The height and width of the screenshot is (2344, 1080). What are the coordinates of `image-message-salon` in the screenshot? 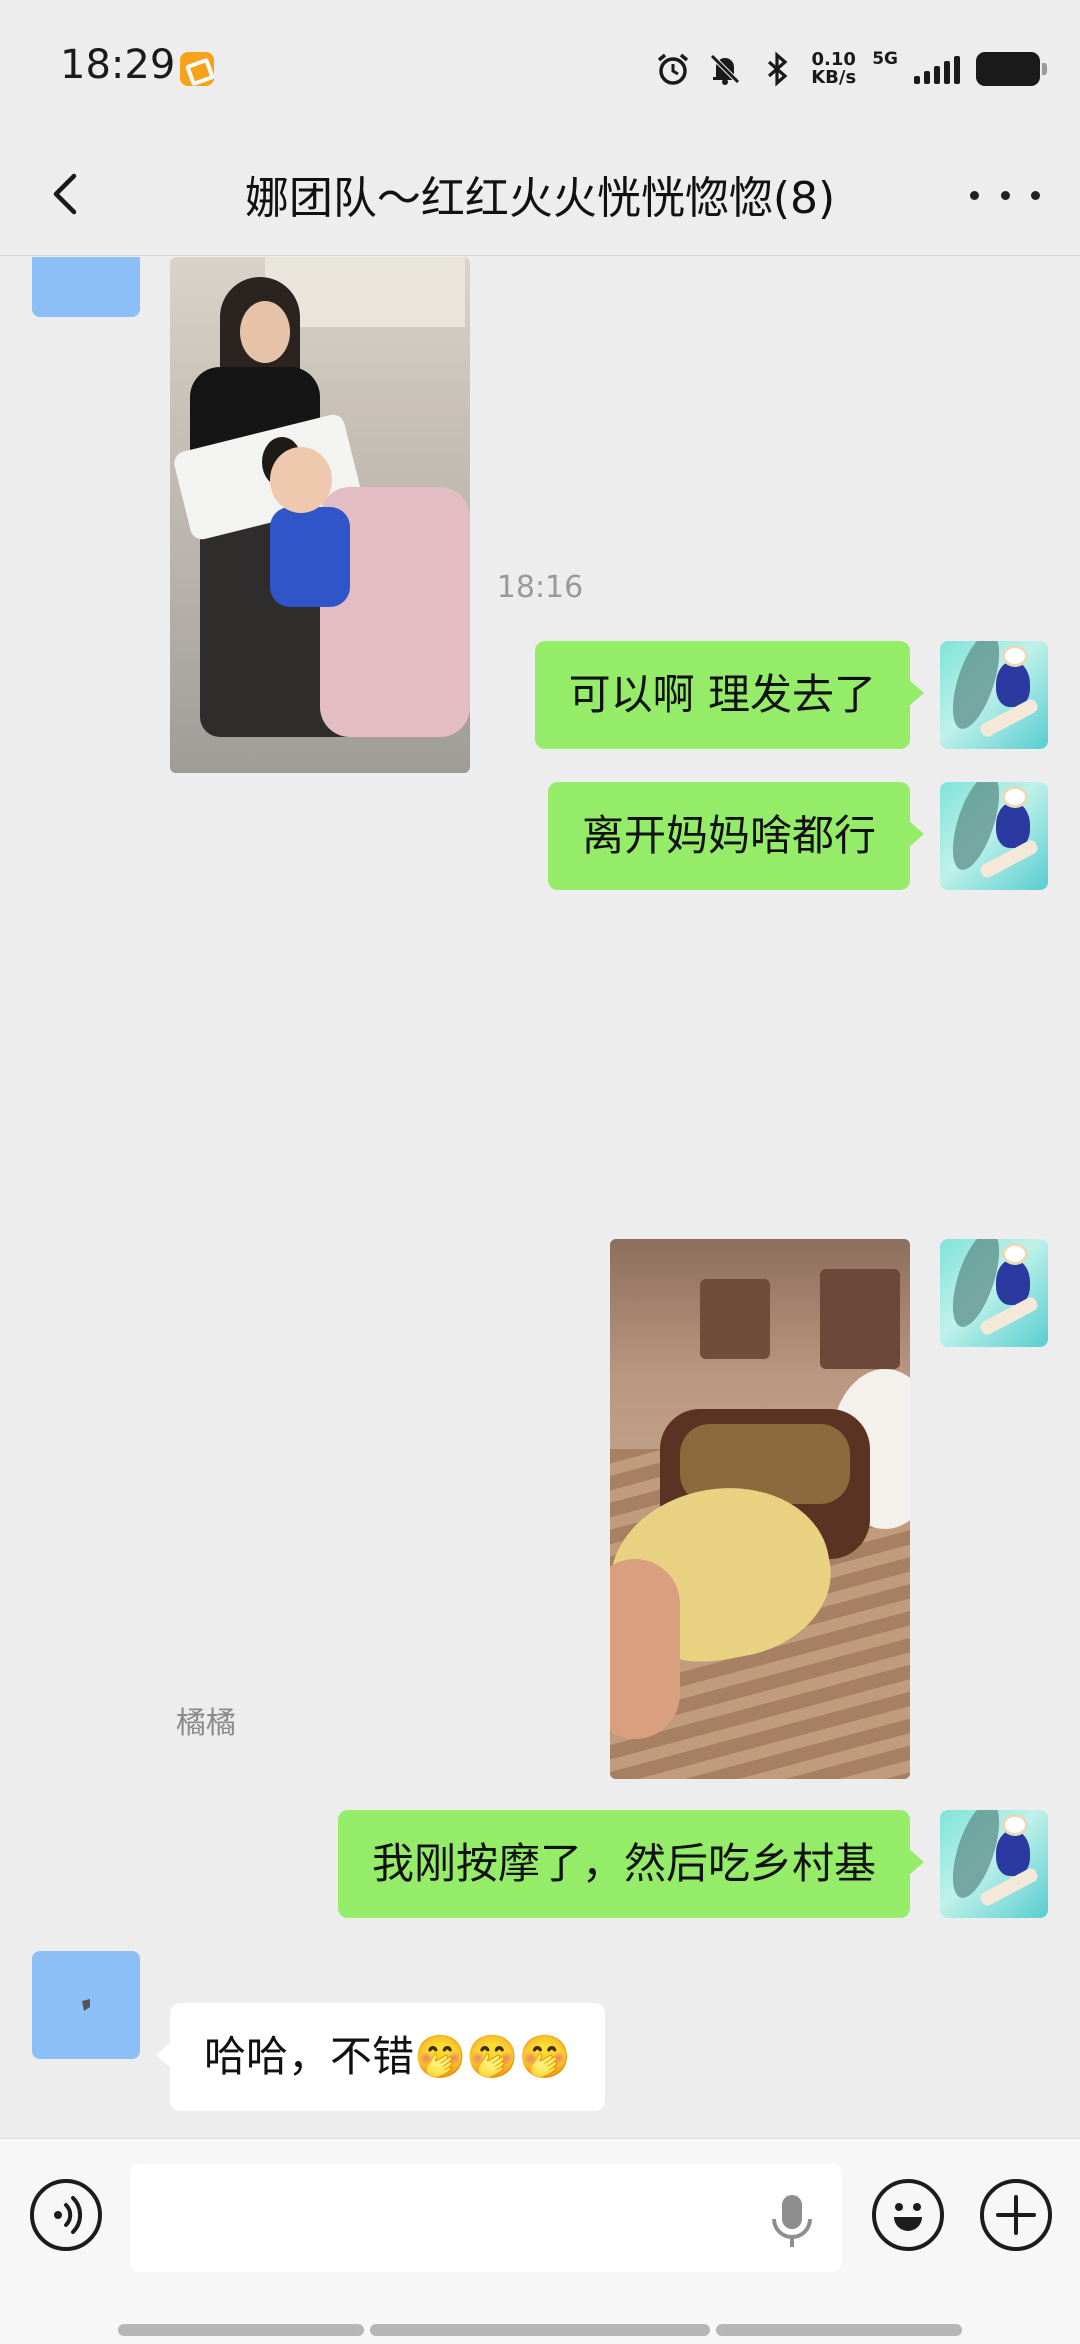 It's located at (320, 515).